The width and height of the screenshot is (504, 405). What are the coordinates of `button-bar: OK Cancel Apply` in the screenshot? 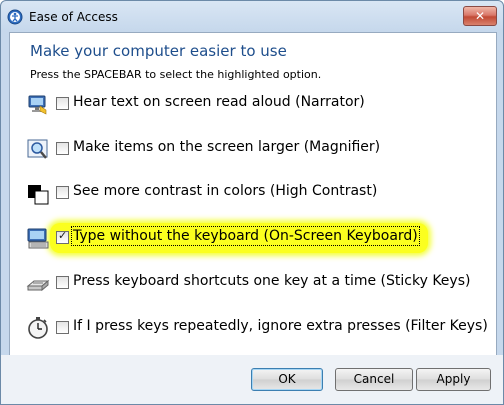 It's located at (252, 379).